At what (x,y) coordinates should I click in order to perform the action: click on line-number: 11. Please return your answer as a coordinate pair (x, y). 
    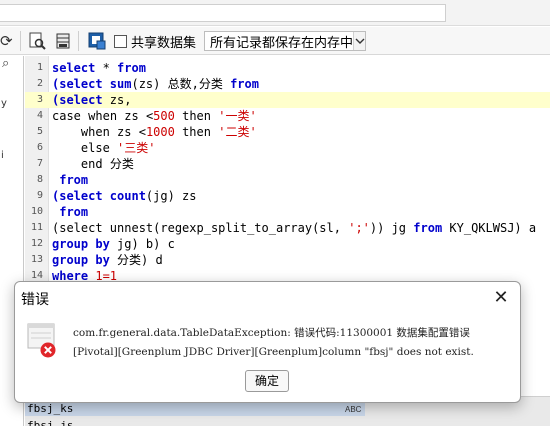
    Looking at the image, I should click on (36, 227).